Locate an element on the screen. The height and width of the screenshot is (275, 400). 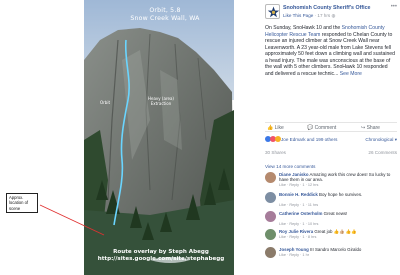
comment-body: Boy hope he survives. is located at coordinates (341, 194).